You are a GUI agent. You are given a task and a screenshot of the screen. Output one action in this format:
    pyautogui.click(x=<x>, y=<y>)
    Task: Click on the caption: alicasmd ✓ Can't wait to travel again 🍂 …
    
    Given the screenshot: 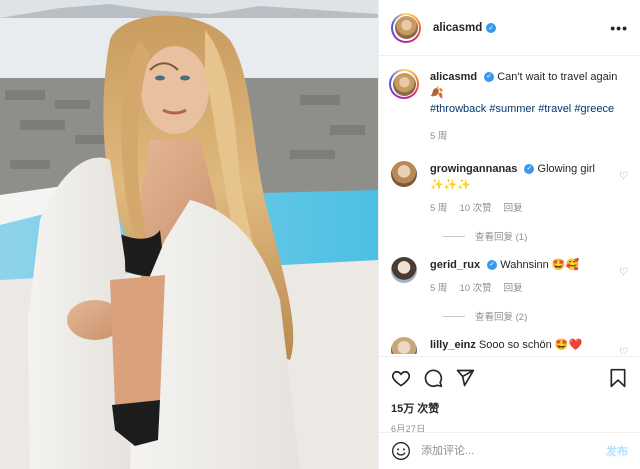 What is the action you would take?
    pyautogui.click(x=508, y=107)
    